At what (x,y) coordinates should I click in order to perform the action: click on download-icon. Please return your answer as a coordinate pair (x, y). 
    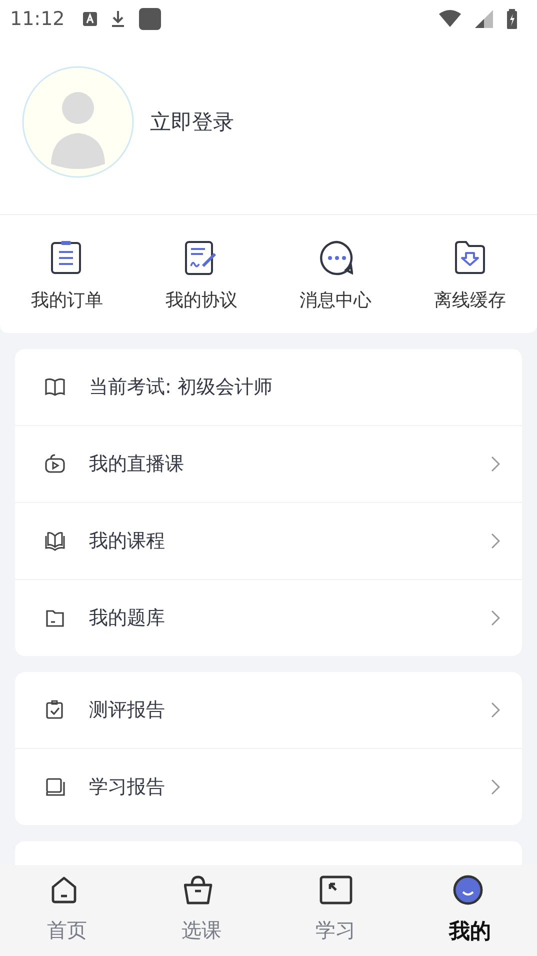
    Looking at the image, I should click on (117, 19).